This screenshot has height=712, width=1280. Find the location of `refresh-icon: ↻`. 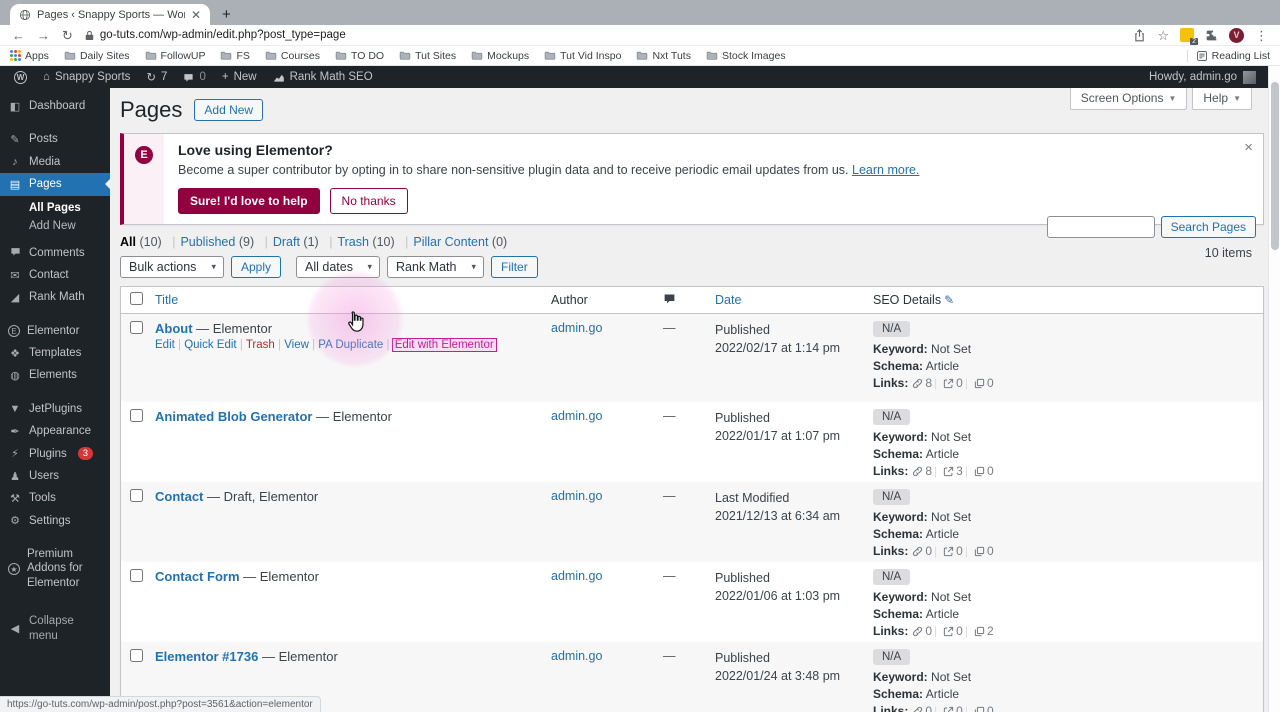

refresh-icon: ↻ is located at coordinates (67, 35).